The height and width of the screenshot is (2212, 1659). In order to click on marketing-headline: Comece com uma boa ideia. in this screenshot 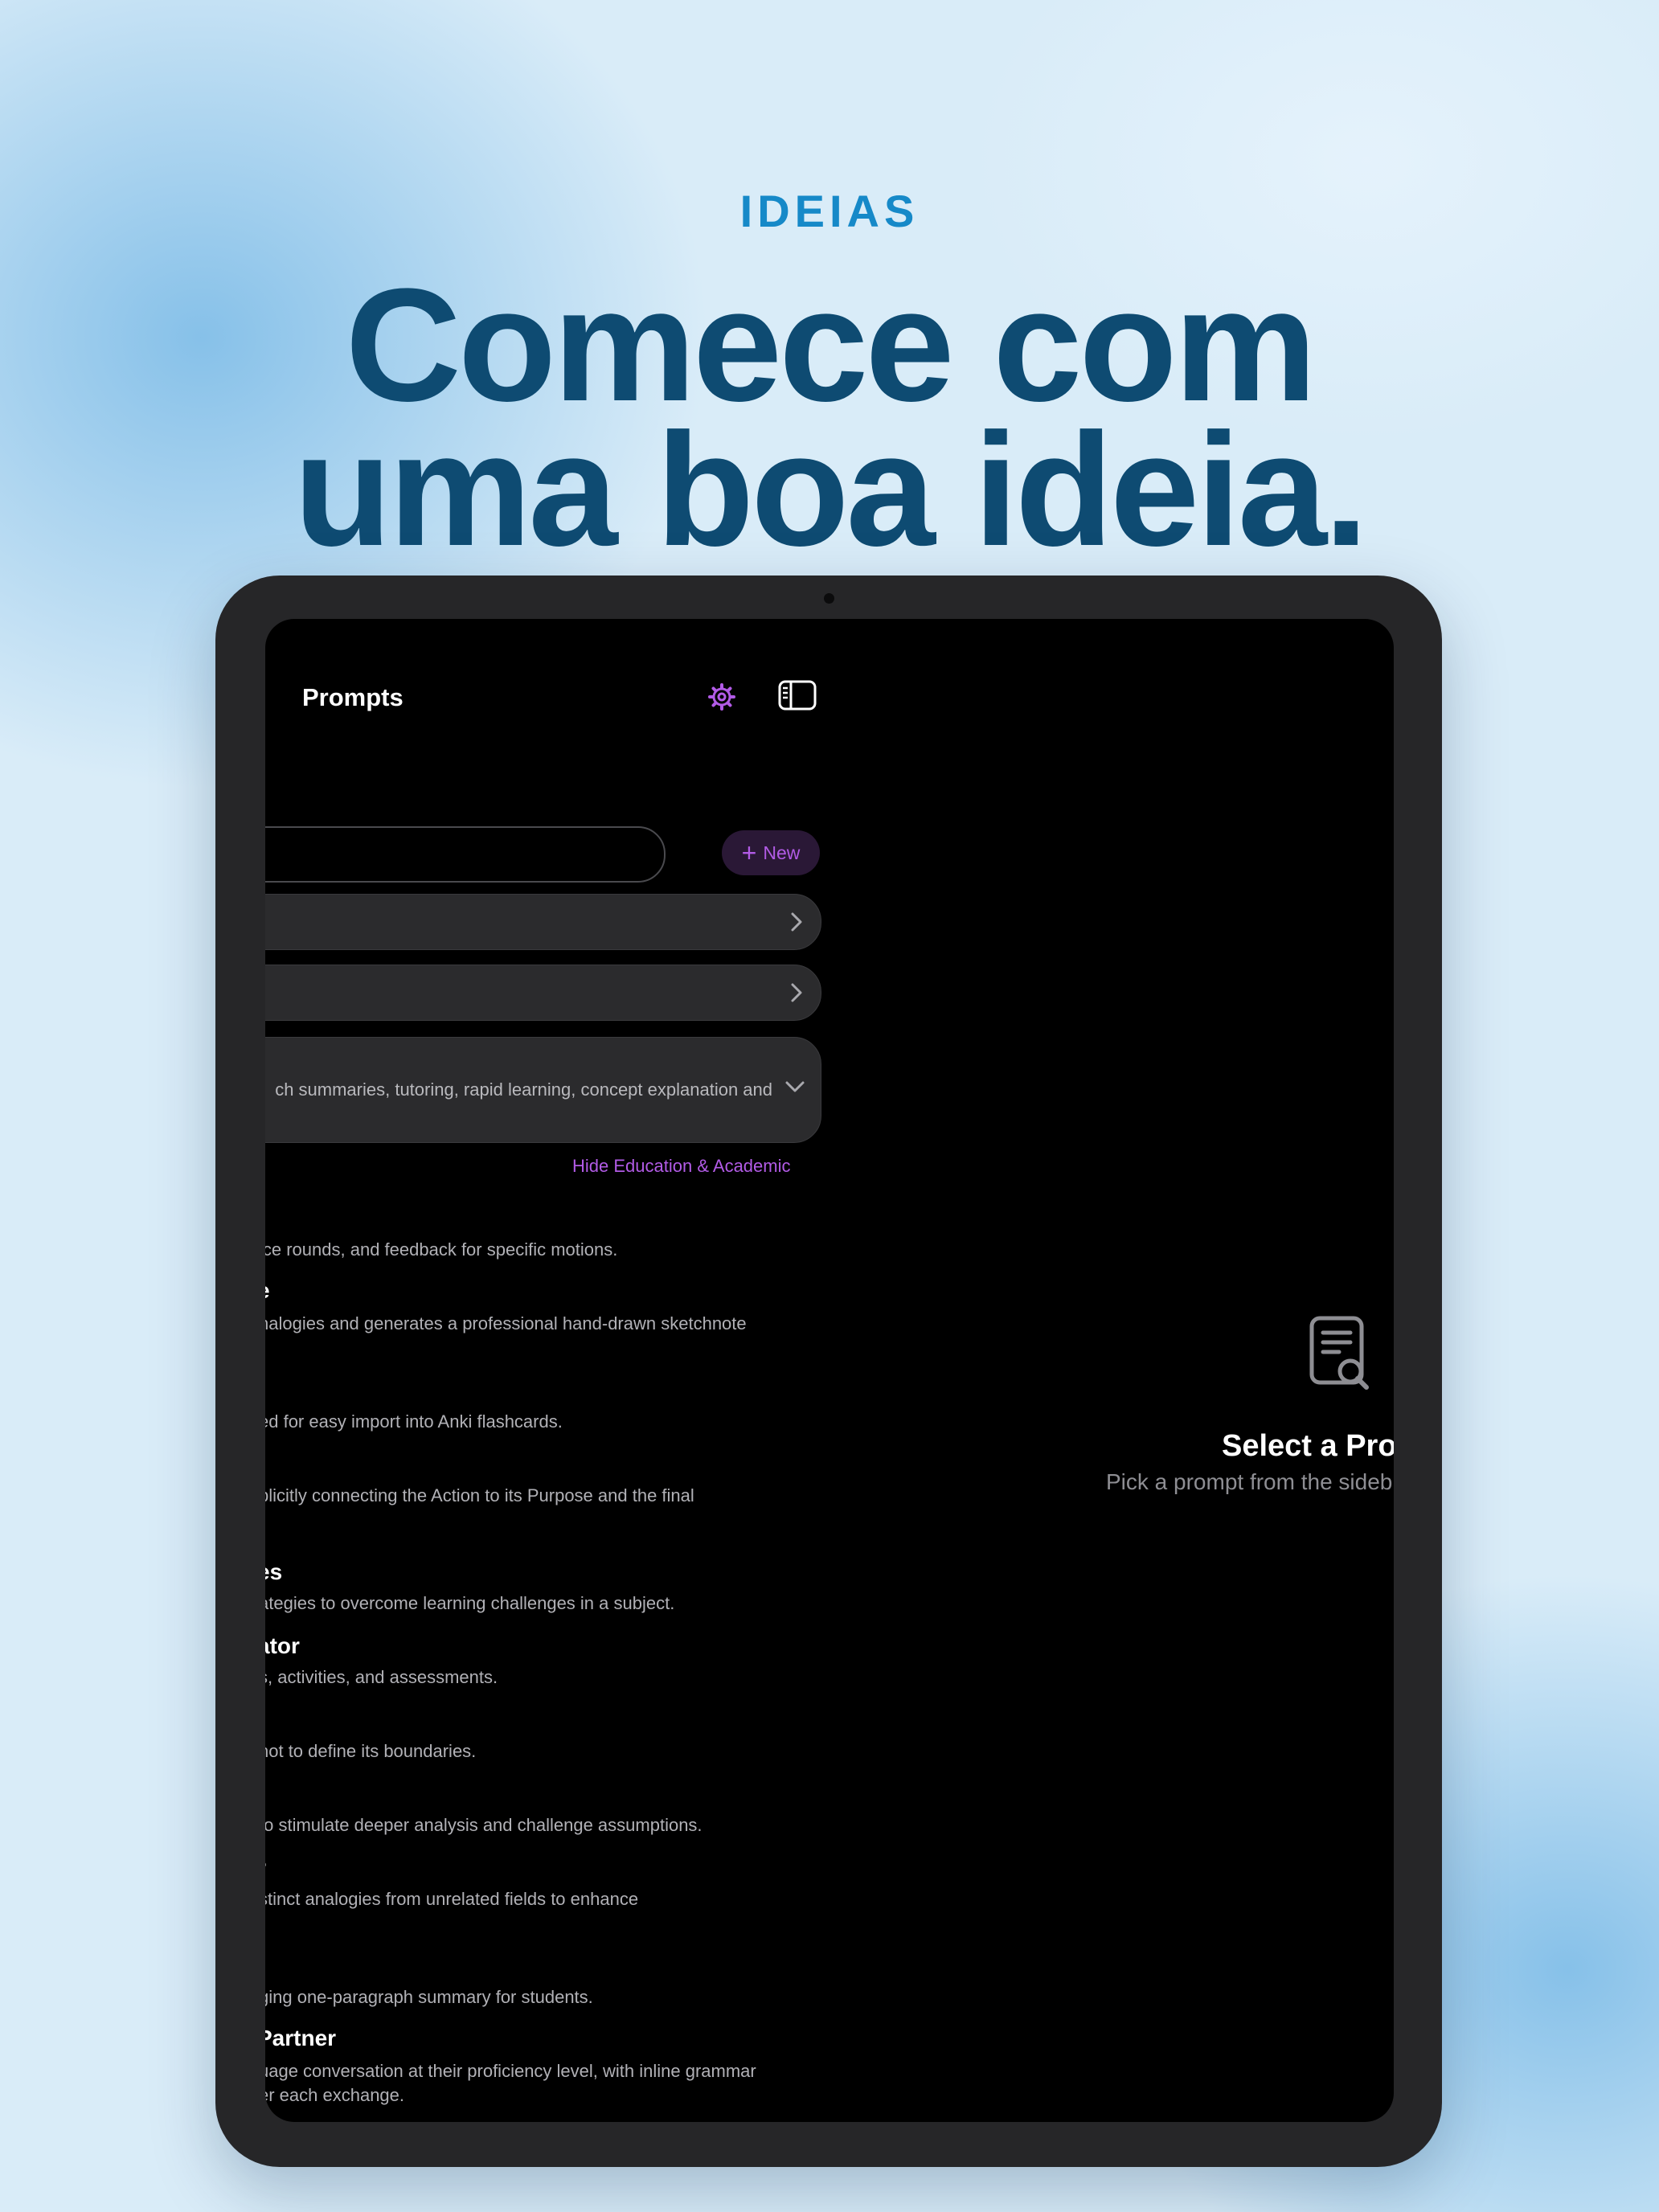, I will do `click(829, 418)`.